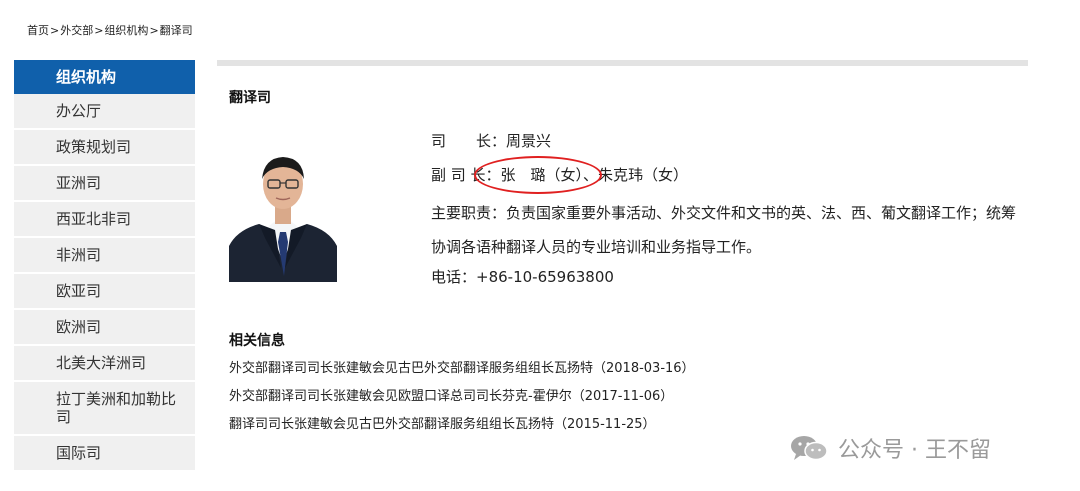 The height and width of the screenshot is (491, 1080). Describe the element at coordinates (462, 430) in the screenshot. I see `related-link: 翻译司司长张建敏会见古巴外交部翻译服务组组长瓦扬特（2015-11-25）` at that location.